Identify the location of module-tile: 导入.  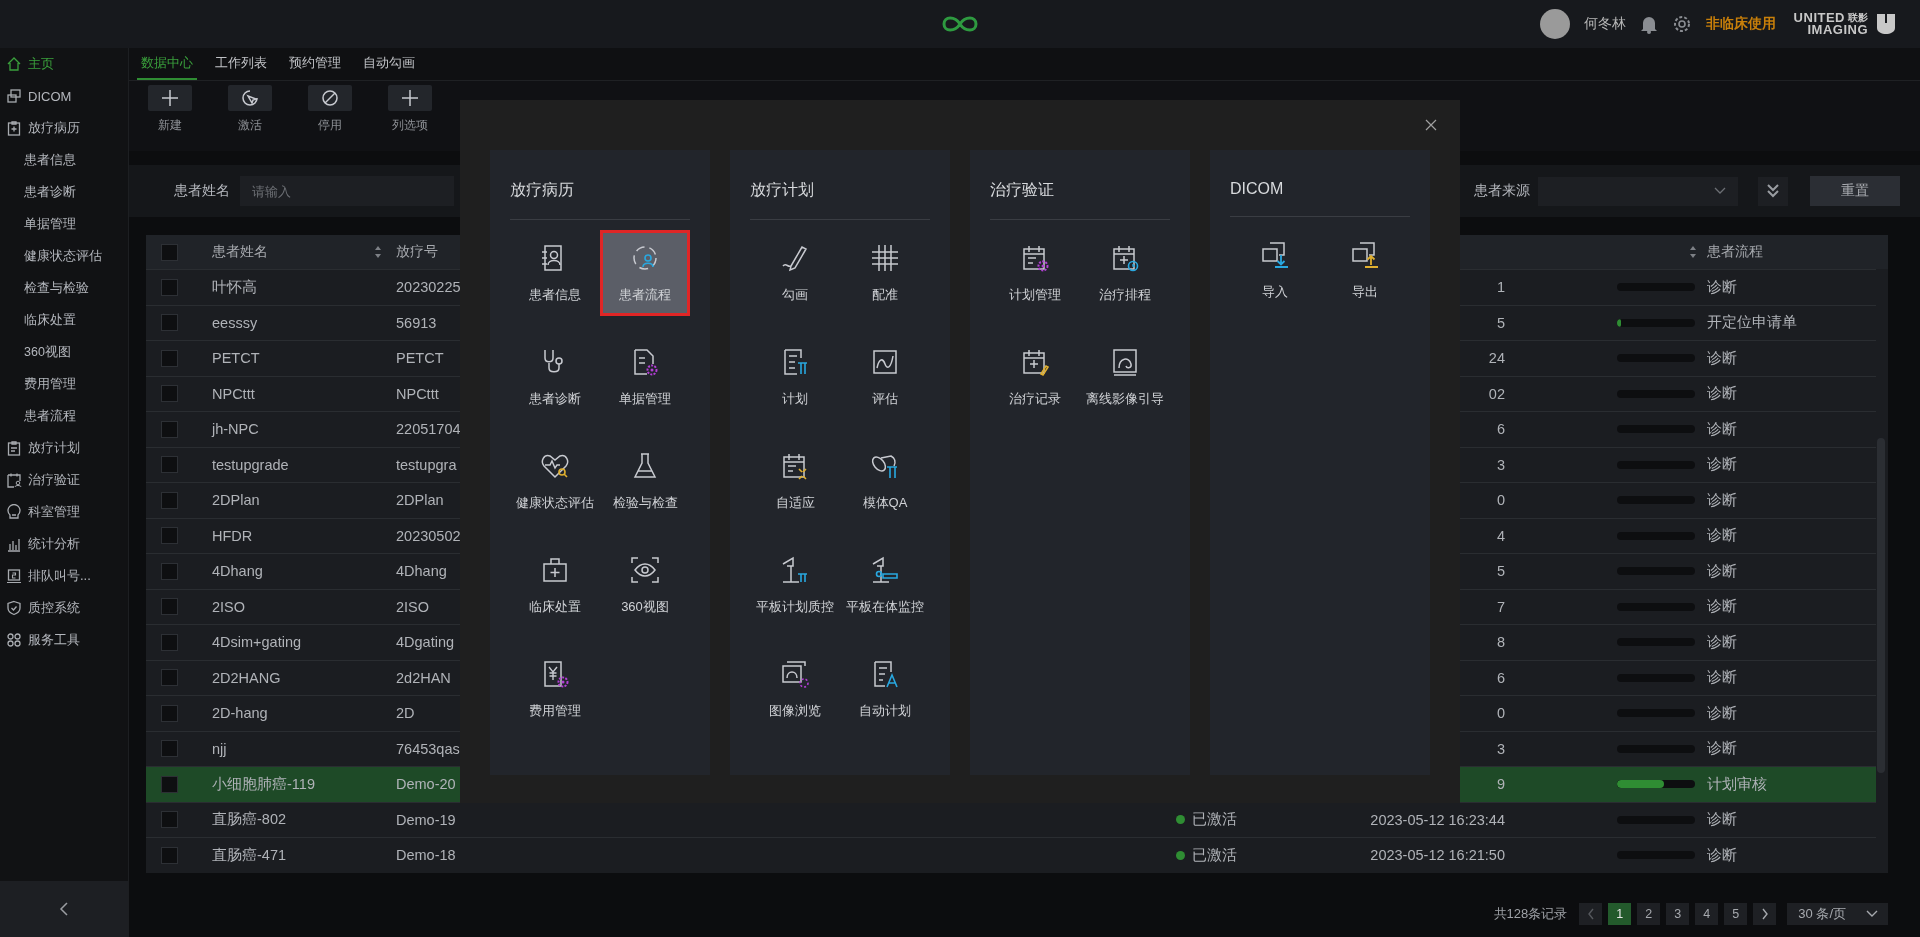
(1275, 270).